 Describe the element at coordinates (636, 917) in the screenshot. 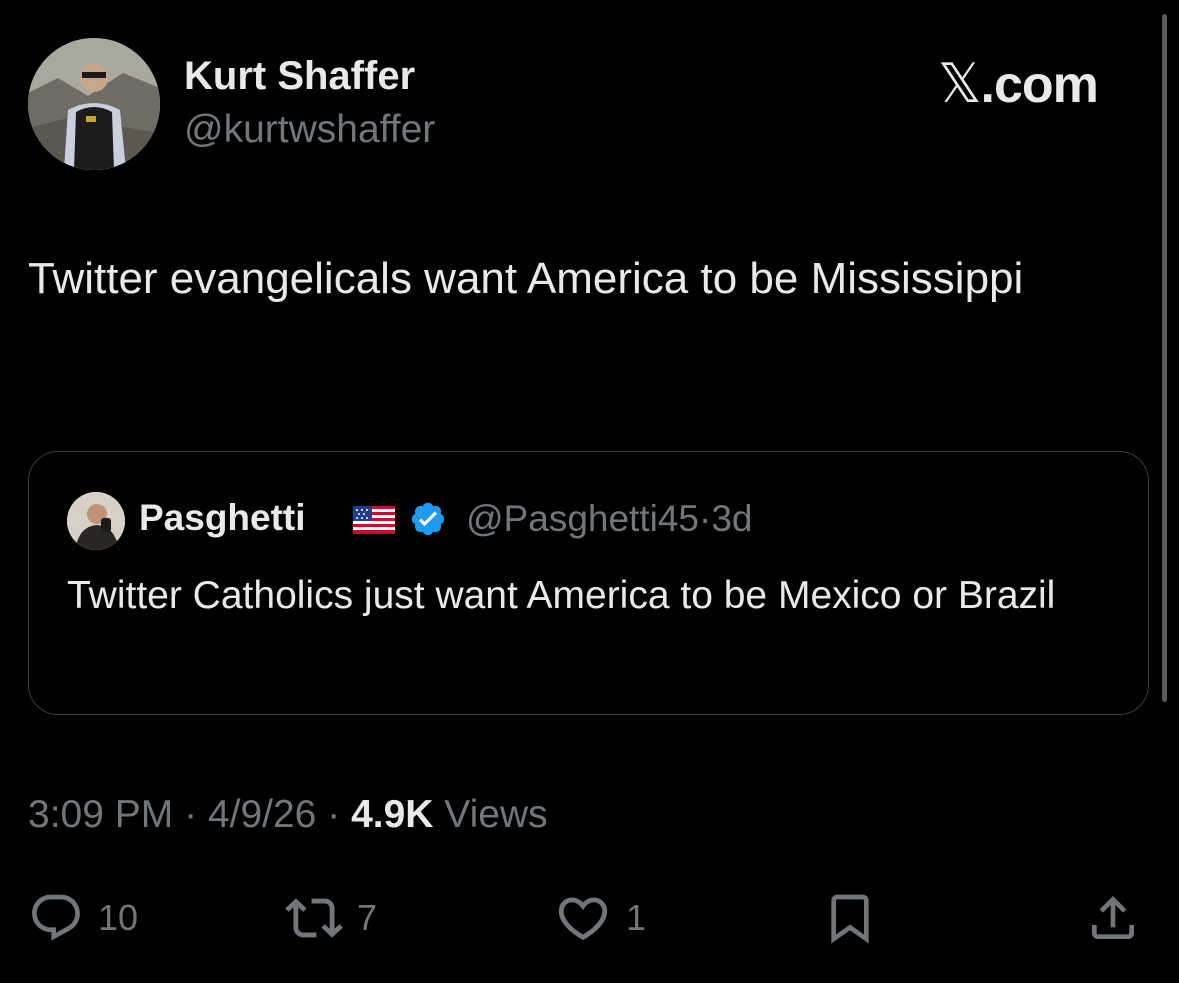

I see `like-count: 1` at that location.